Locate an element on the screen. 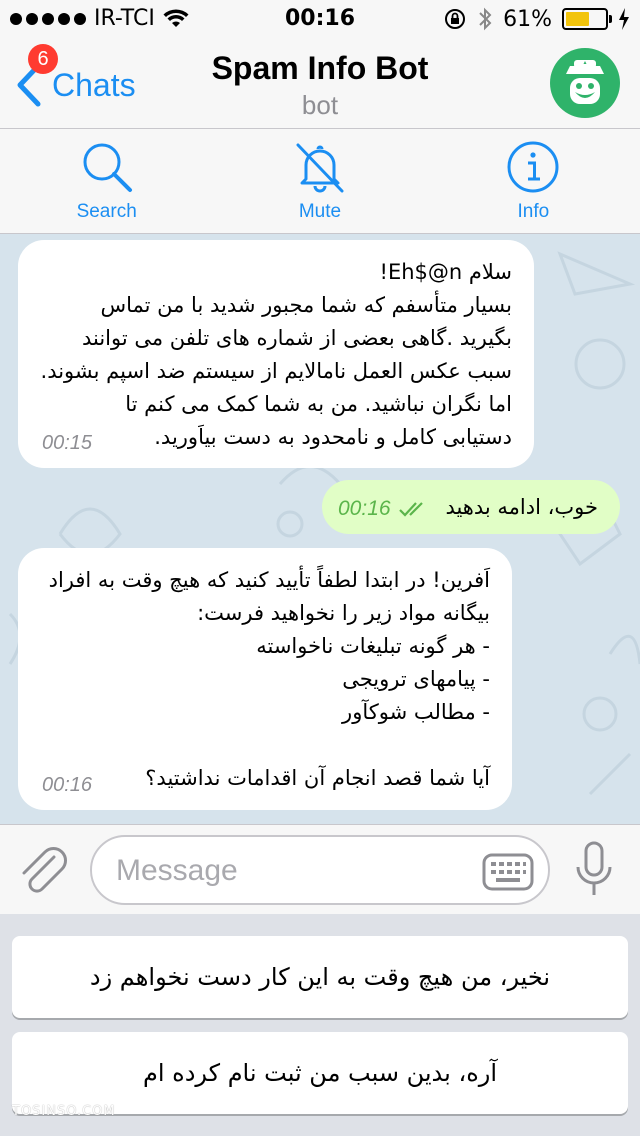 This screenshot has height=1136, width=640. message-input-bar is located at coordinates (320, 869).